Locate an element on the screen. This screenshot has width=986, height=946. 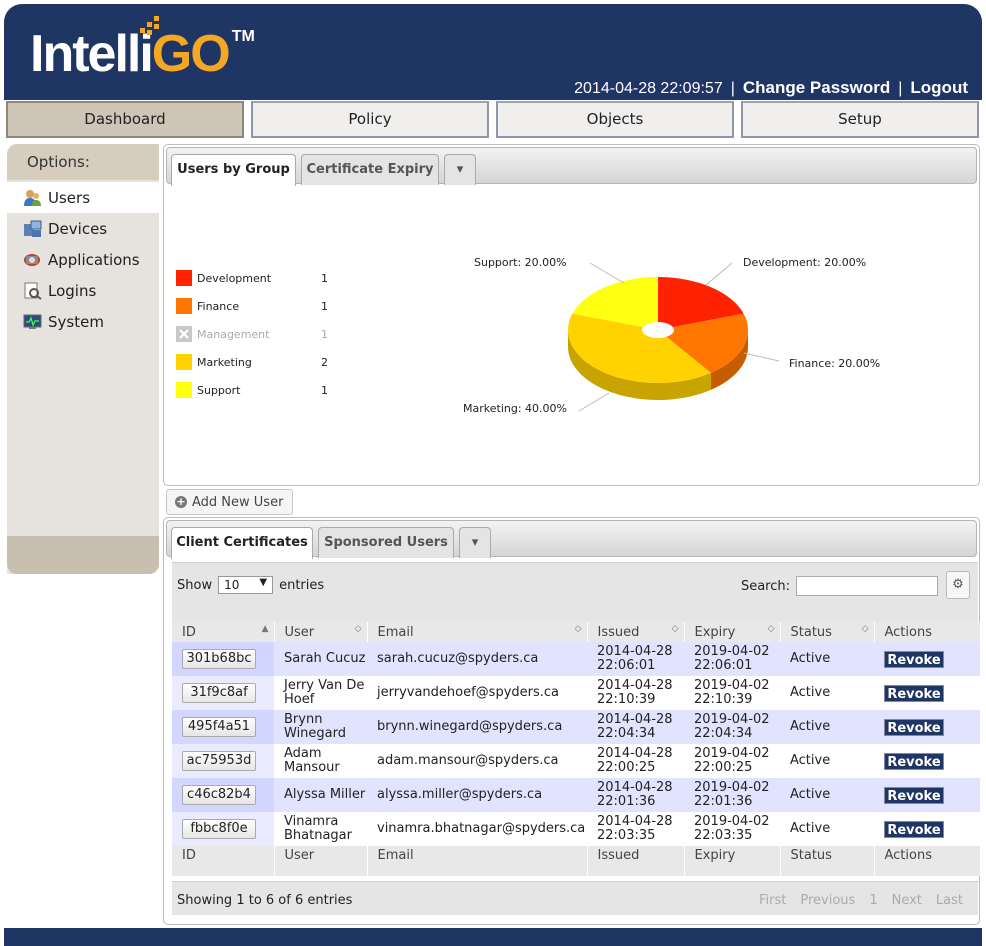
slice-label-marketing: Marketing: 40.00% is located at coordinates (515, 408).